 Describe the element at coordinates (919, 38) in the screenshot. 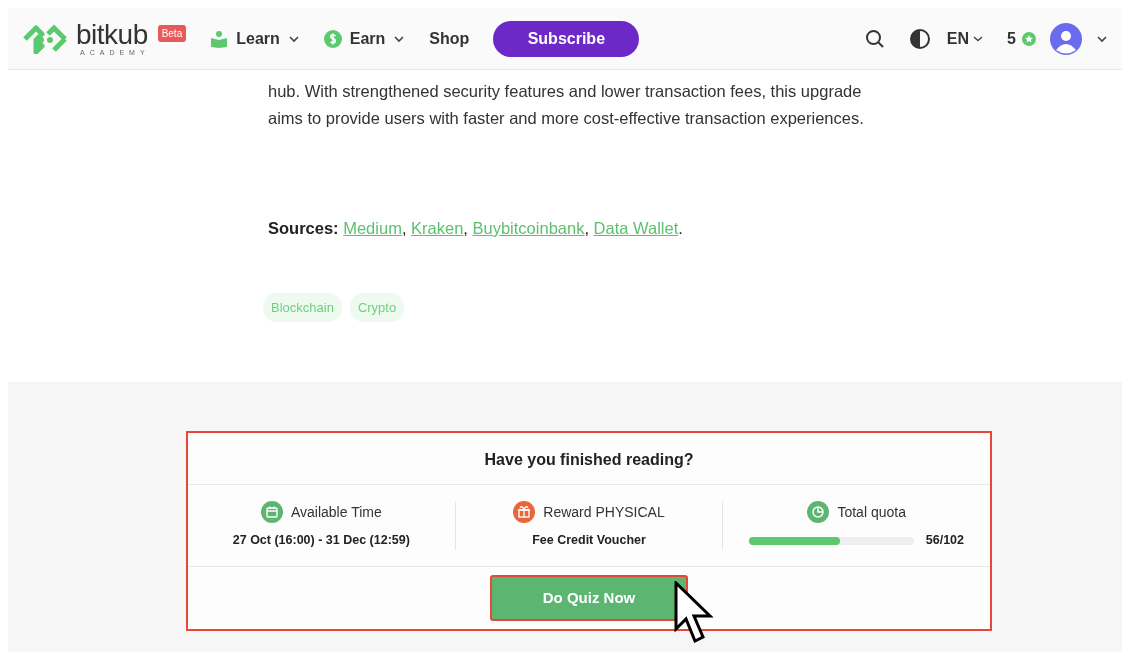

I see `contrast-icon` at that location.